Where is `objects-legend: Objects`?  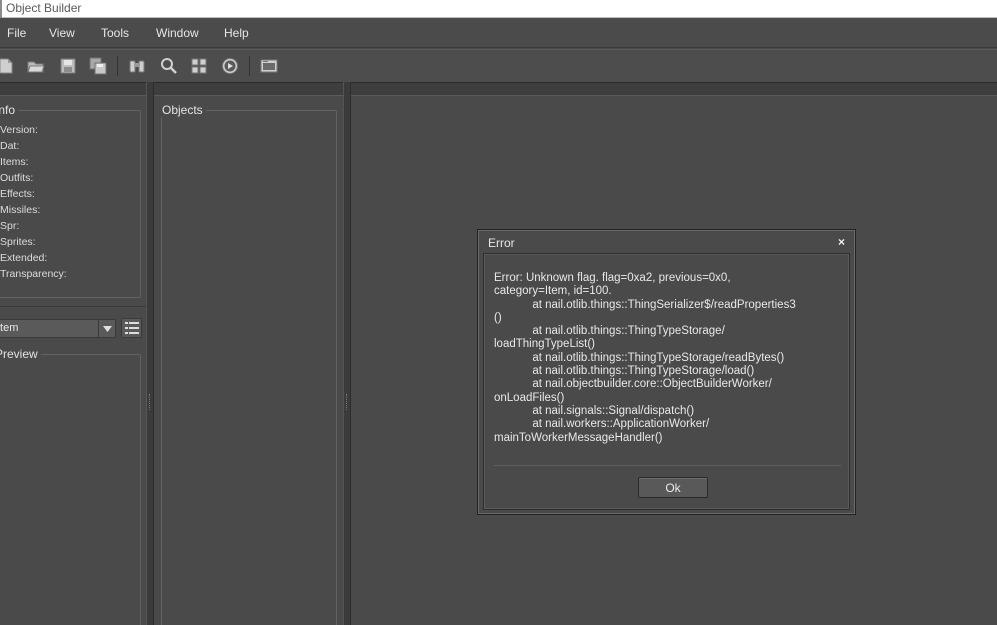 objects-legend: Objects is located at coordinates (182, 110).